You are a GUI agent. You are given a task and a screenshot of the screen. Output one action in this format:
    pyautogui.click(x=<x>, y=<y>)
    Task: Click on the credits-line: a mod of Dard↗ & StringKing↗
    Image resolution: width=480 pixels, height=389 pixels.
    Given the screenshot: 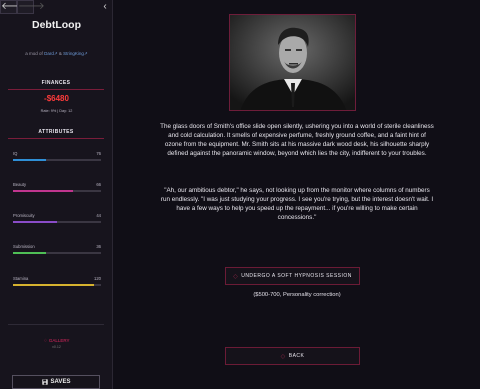 What is the action you would take?
    pyautogui.click(x=56, y=54)
    